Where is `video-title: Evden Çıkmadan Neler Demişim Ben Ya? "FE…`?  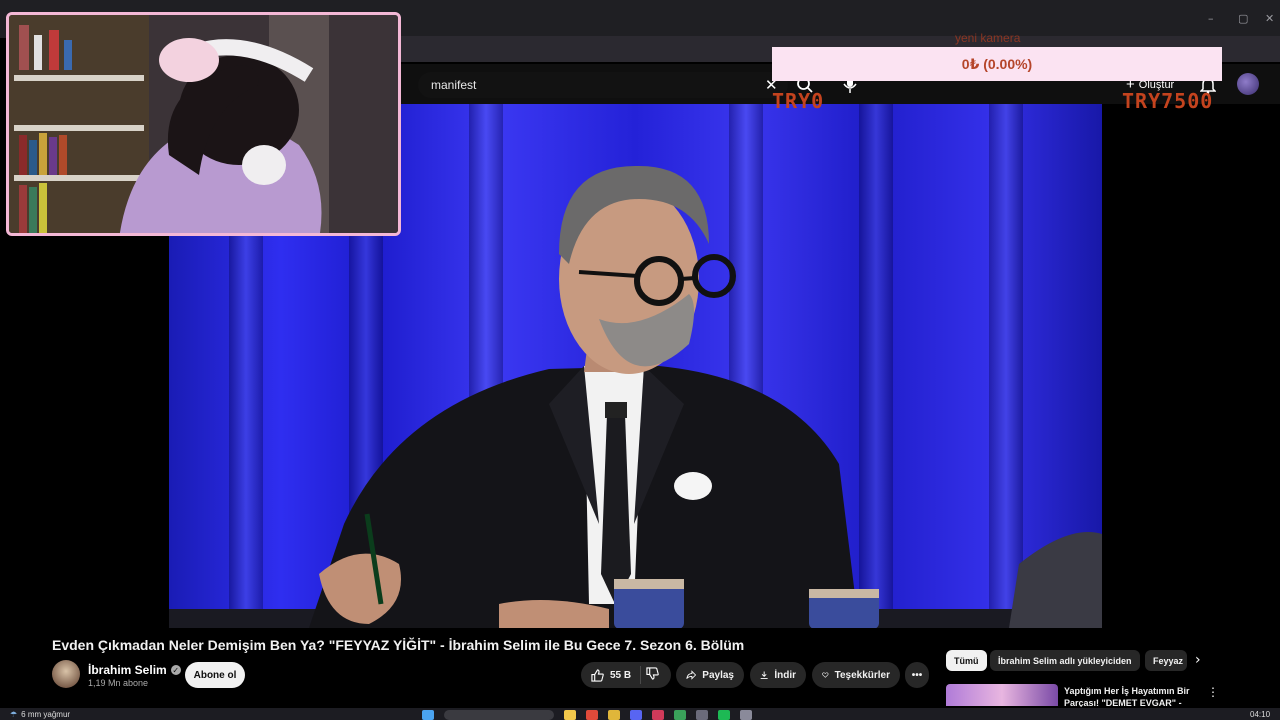 video-title: Evden Çıkmadan Neler Demişim Ben Ya? "FE… is located at coordinates (398, 645).